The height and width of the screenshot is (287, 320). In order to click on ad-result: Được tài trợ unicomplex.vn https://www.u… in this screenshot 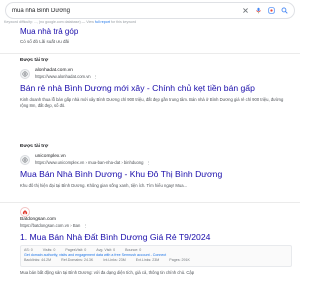, I will do `click(156, 166)`.